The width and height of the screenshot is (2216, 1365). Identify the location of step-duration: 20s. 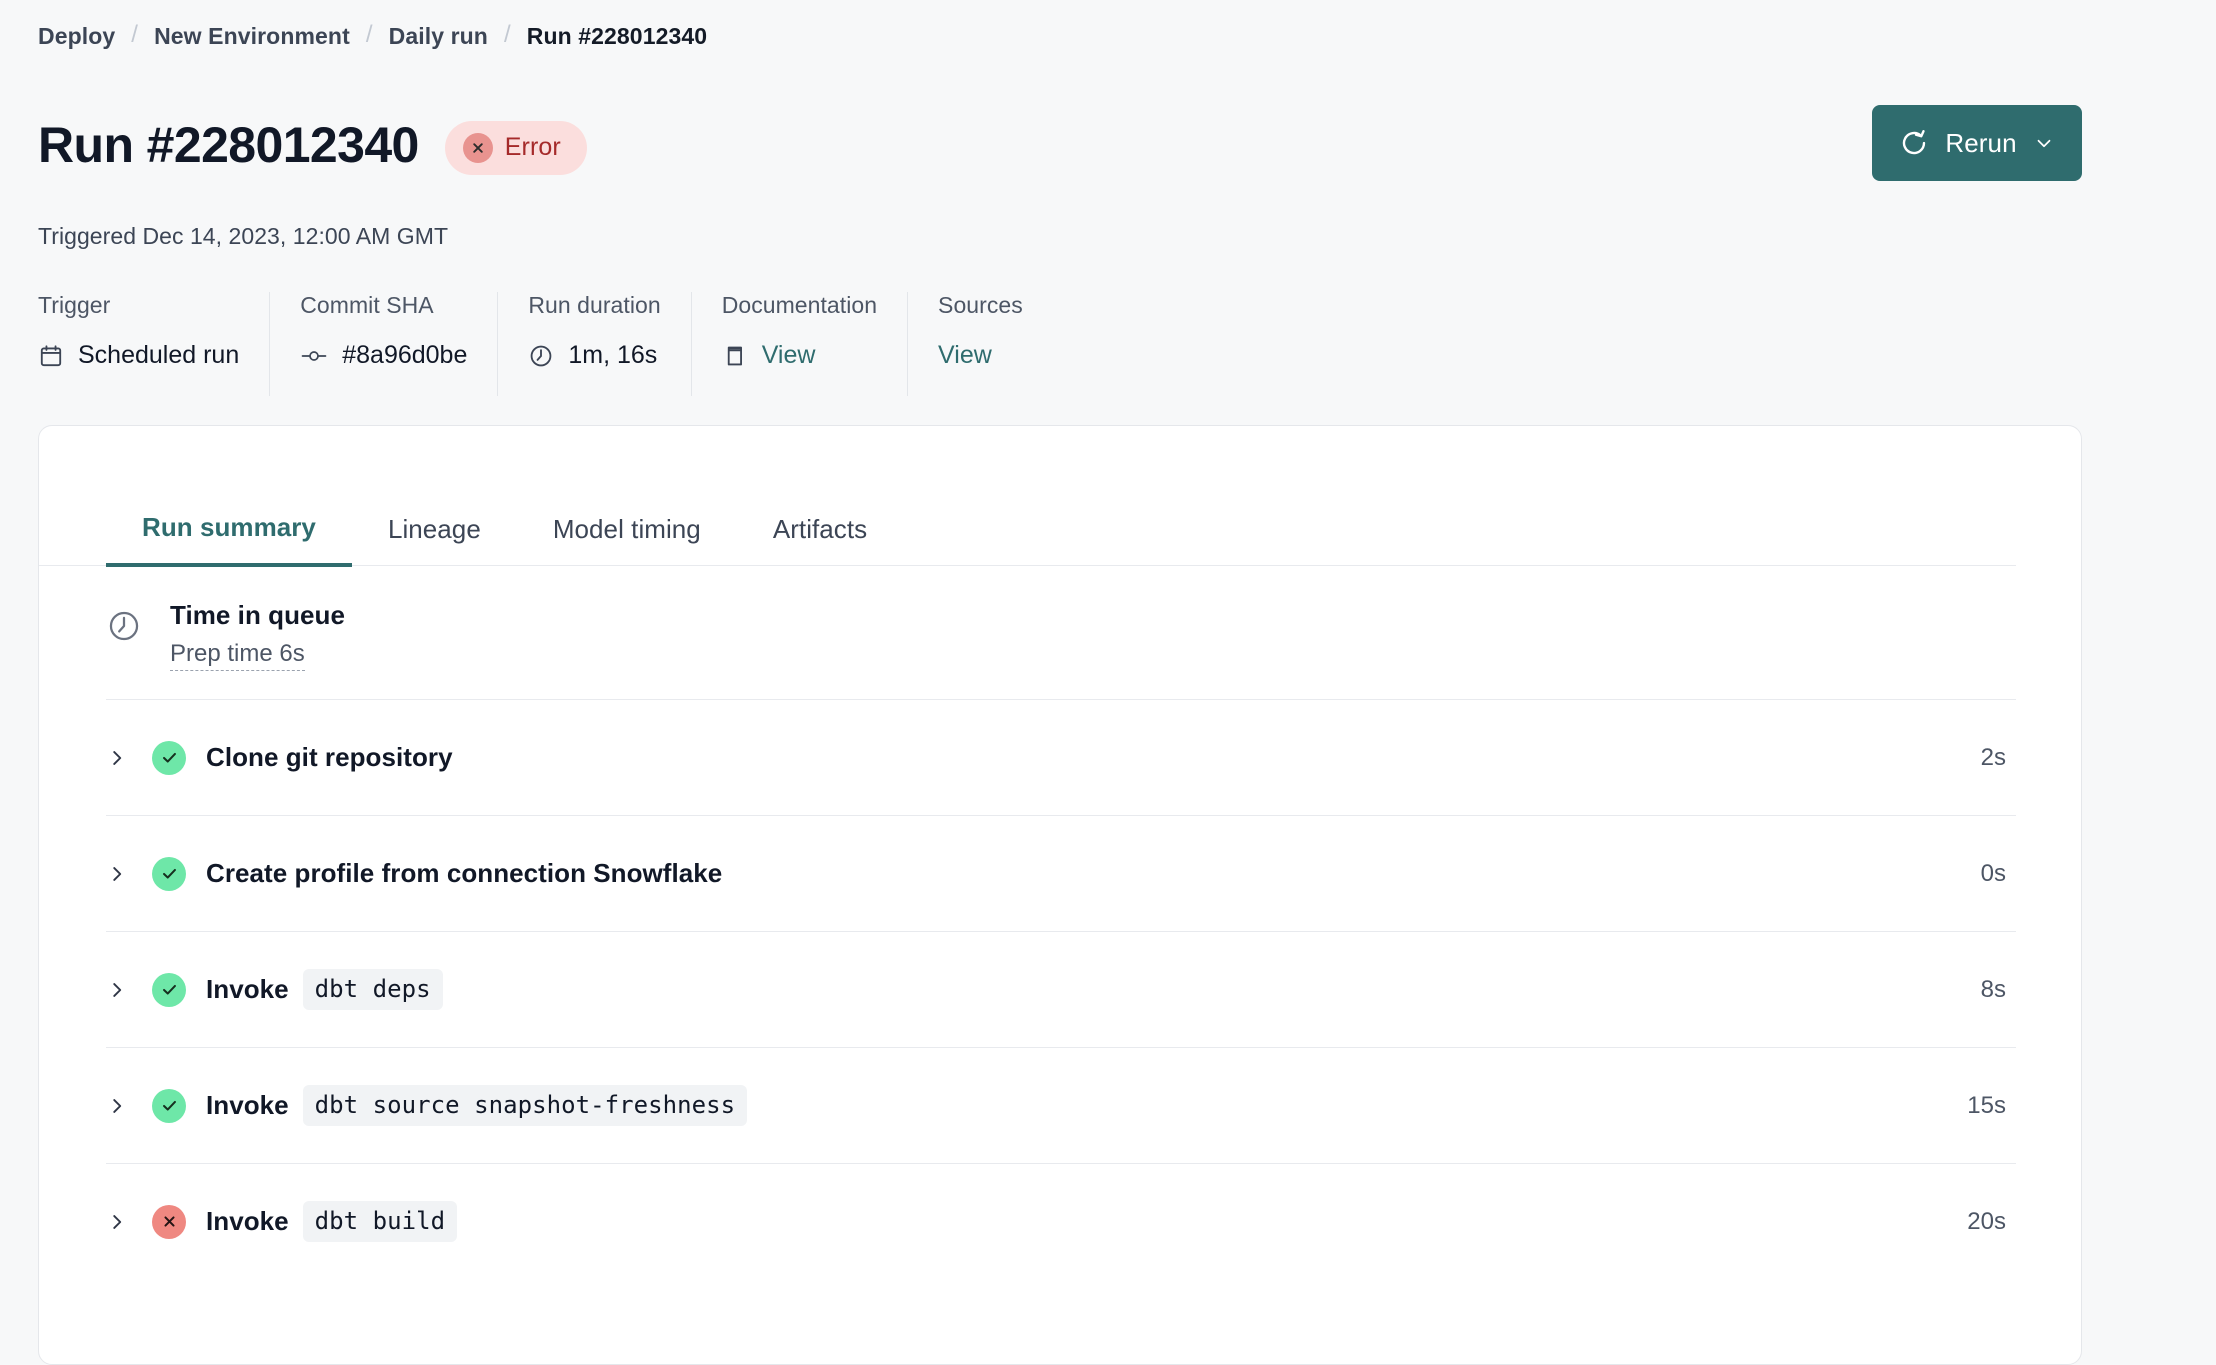
(1986, 1221).